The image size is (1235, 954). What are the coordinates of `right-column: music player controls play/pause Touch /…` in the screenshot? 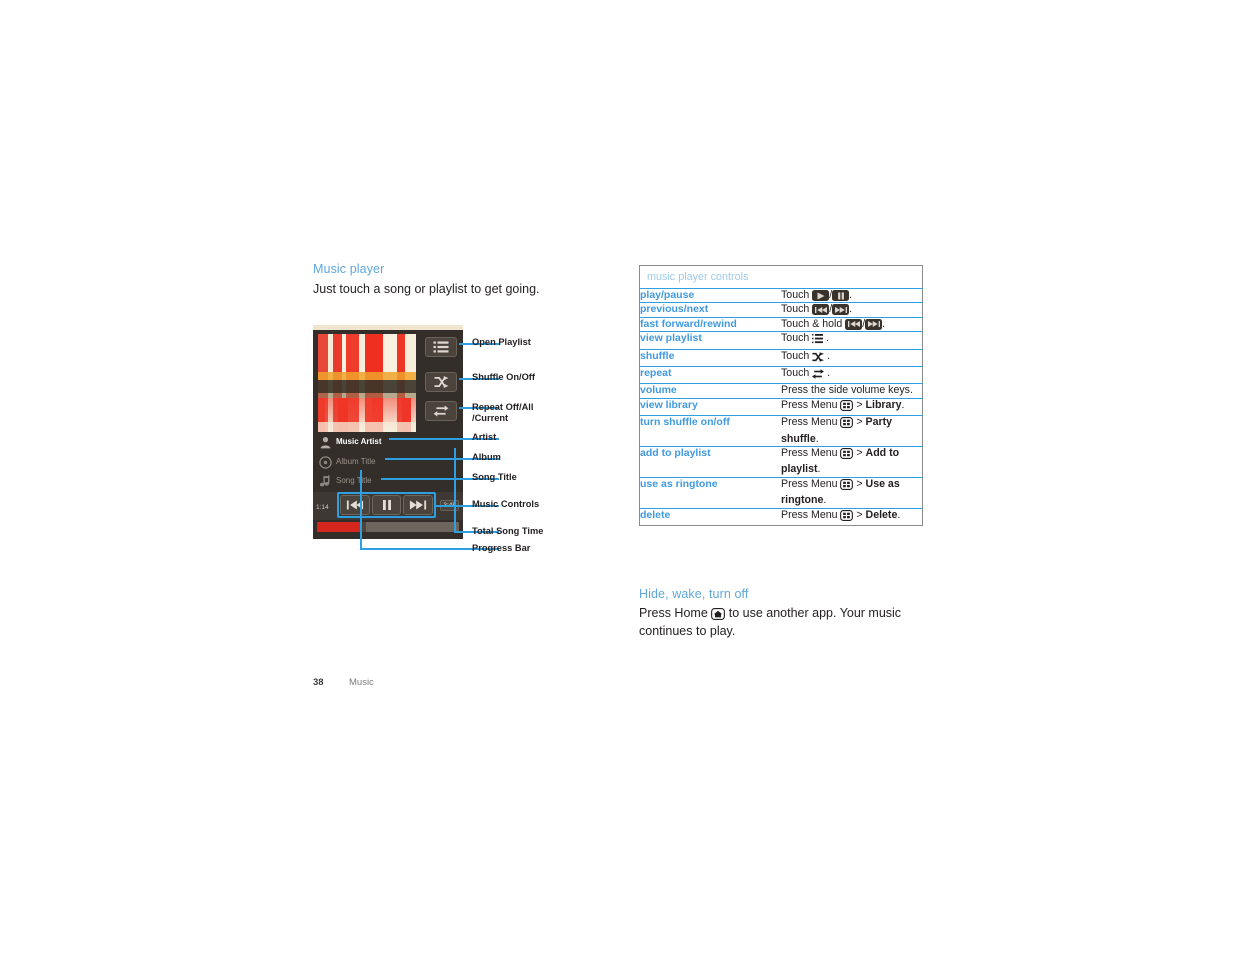 It's located at (781, 451).